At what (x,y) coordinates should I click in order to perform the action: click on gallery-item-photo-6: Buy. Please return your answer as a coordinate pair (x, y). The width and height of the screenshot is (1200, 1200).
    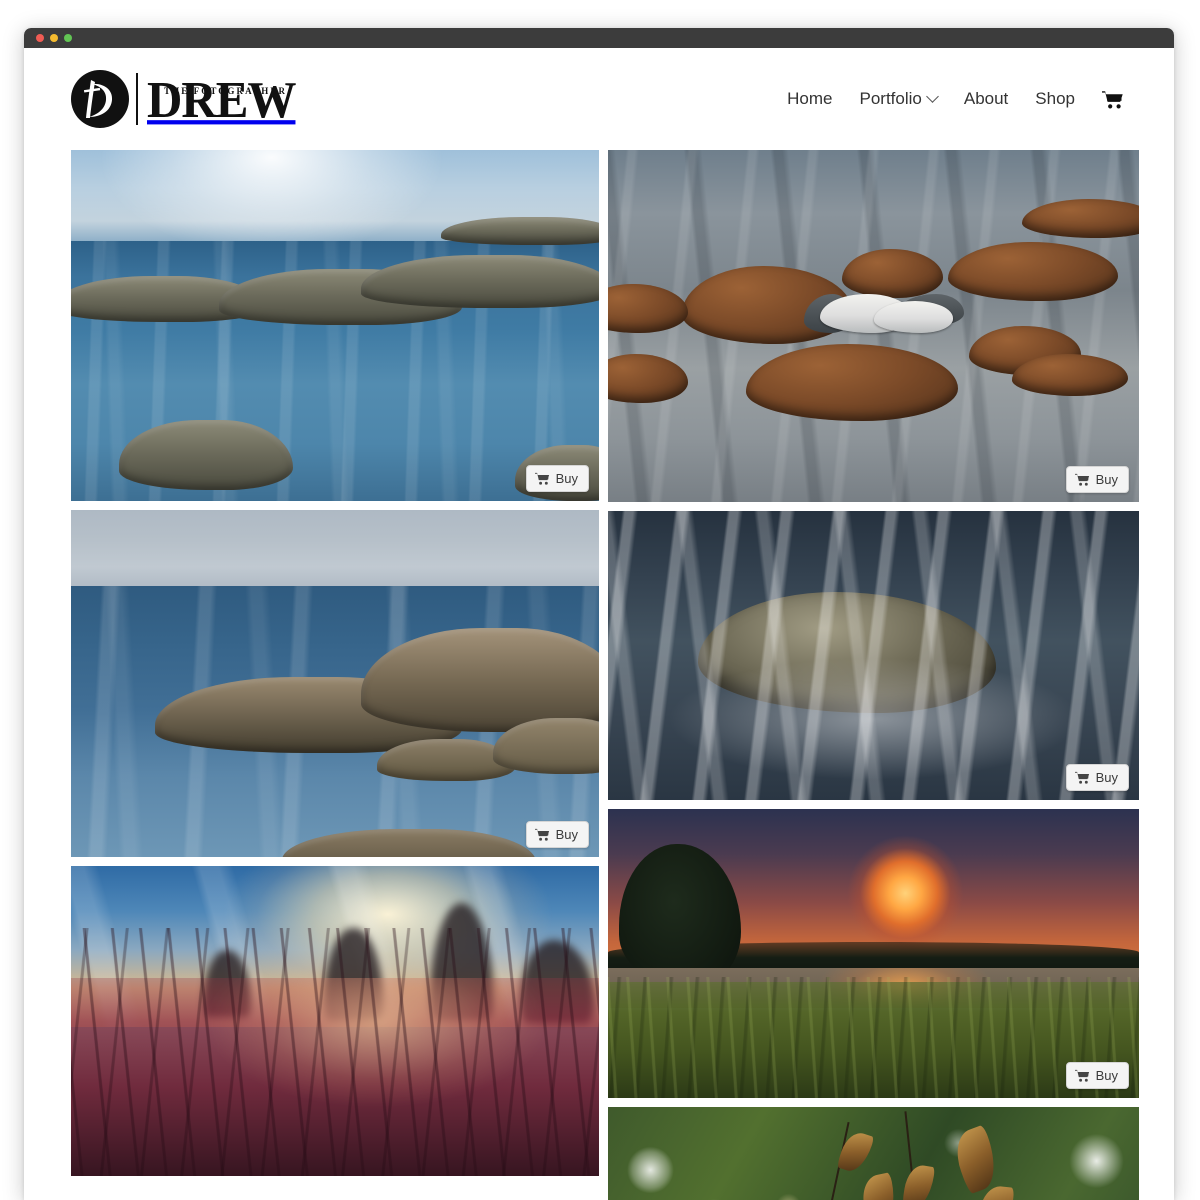
    Looking at the image, I should click on (873, 953).